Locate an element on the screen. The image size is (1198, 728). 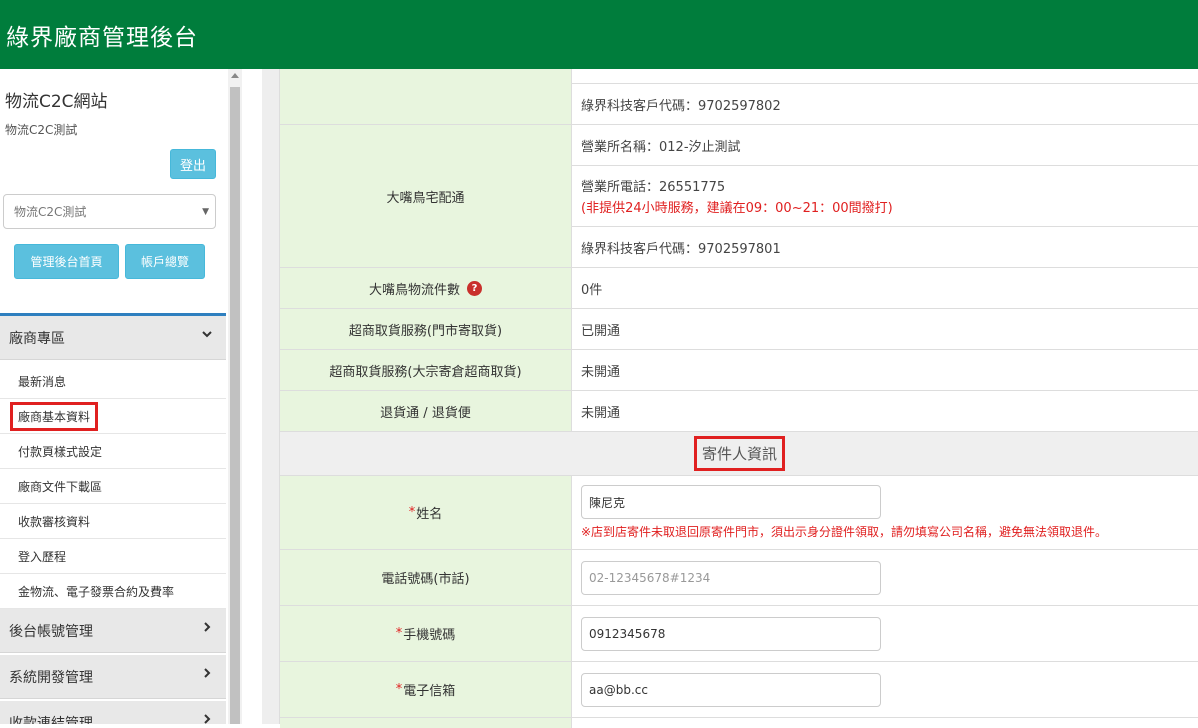
menu-payment-link: 收款連結管理 is located at coordinates (113, 712).